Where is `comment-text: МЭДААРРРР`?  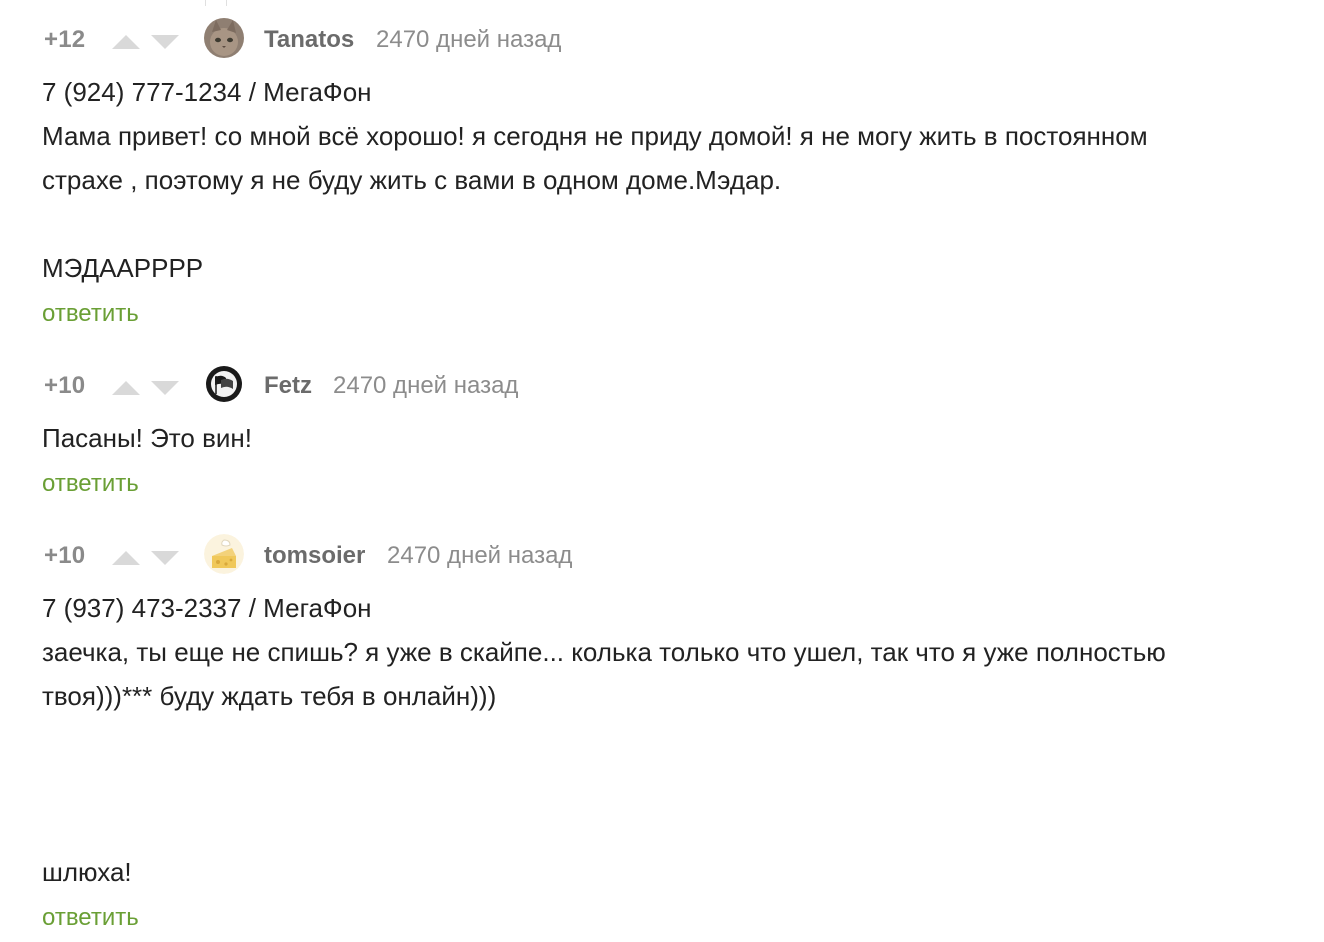 comment-text: МЭДААРРРР is located at coordinates (123, 268).